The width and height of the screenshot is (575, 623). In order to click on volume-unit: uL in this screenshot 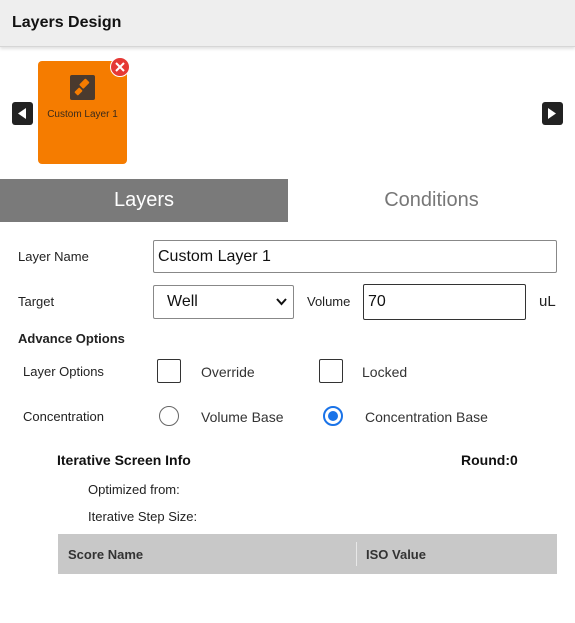, I will do `click(547, 301)`.